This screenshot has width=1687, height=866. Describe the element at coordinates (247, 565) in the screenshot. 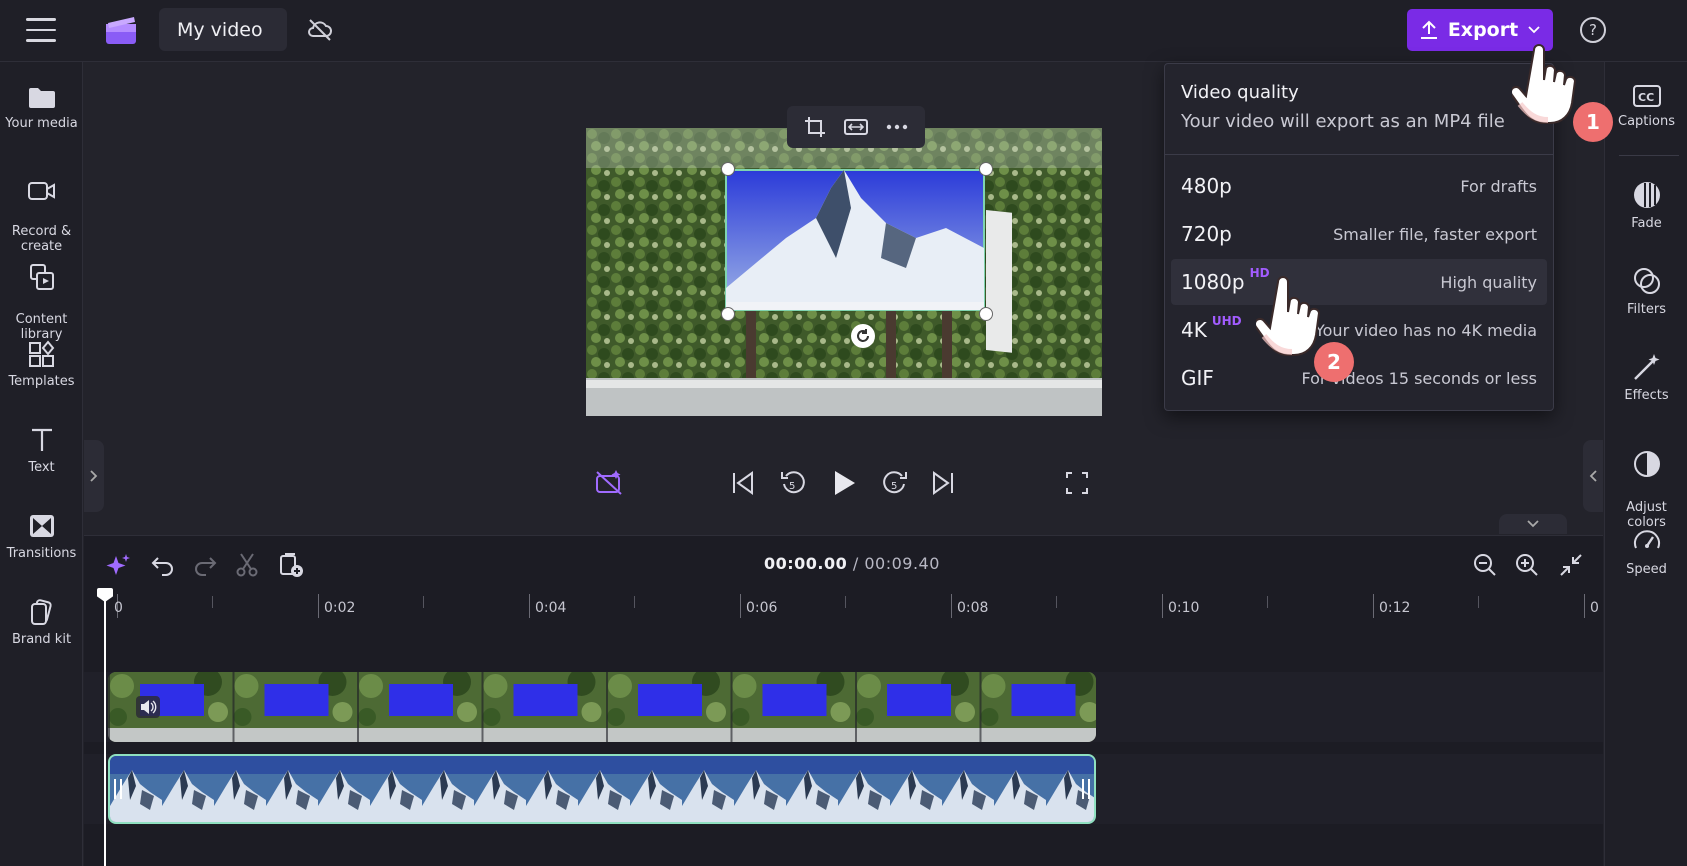

I see `cut-icon` at that location.